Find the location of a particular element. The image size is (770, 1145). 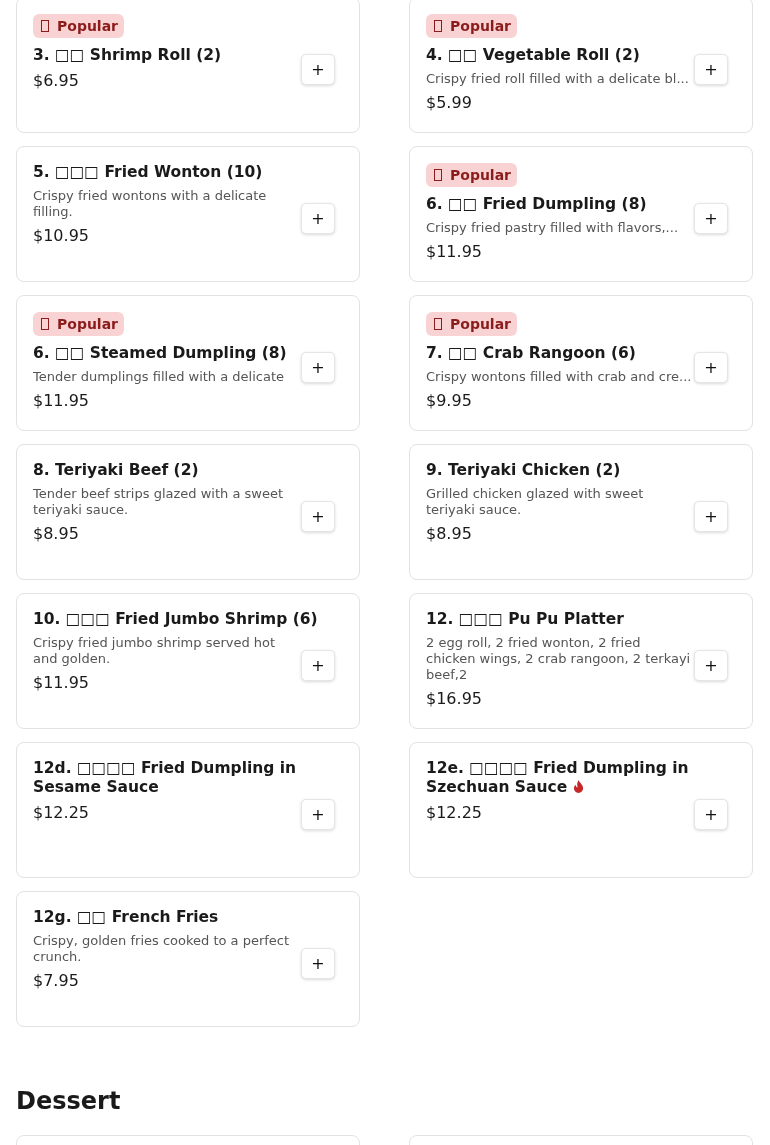

item-title: 6. □□ Fried Dumpling (8) is located at coordinates (536, 204).